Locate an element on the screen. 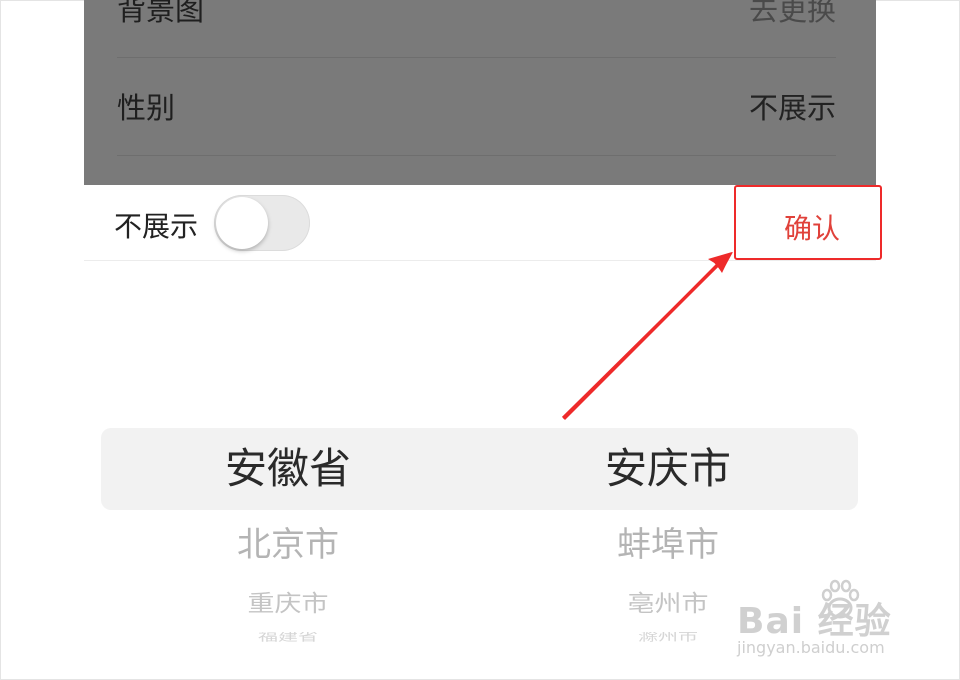 This screenshot has width=960, height=680. province-option: 重庆市 is located at coordinates (288, 604).